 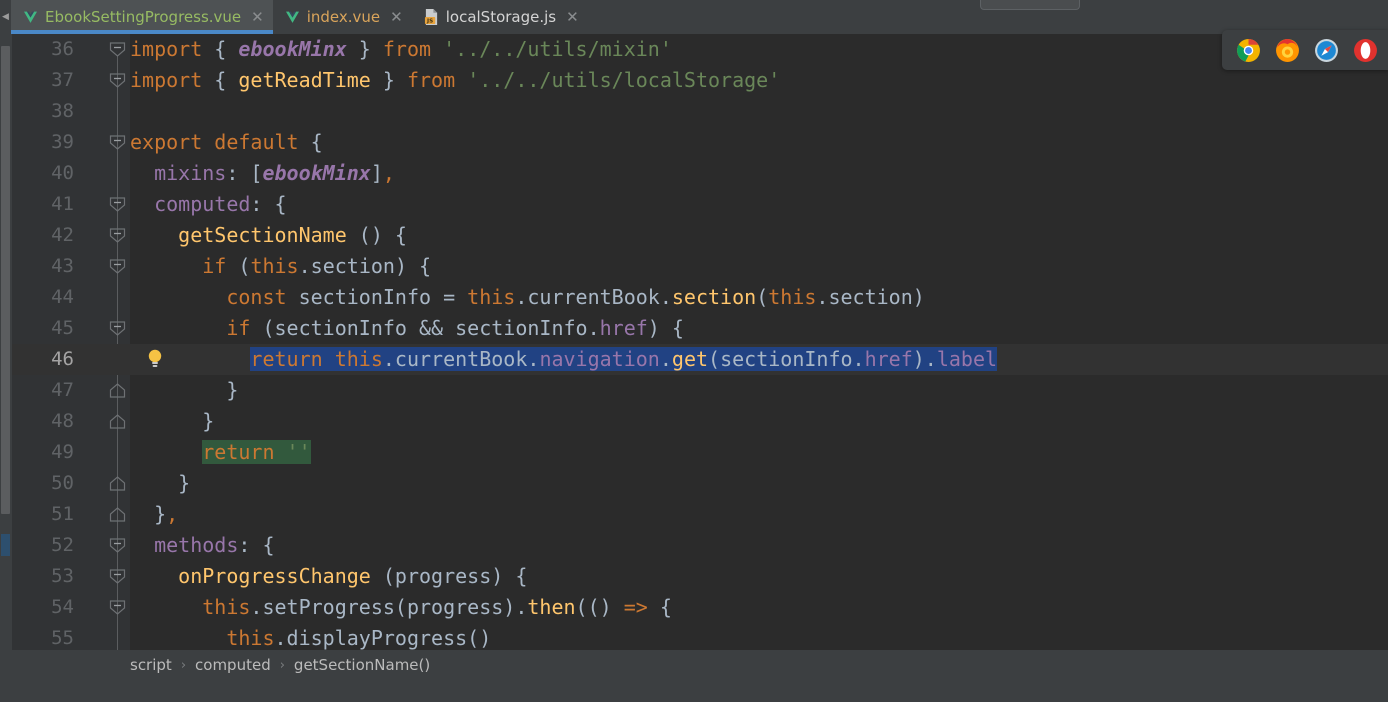 What do you see at coordinates (62, 328) in the screenshot?
I see `line-number: 45` at bounding box center [62, 328].